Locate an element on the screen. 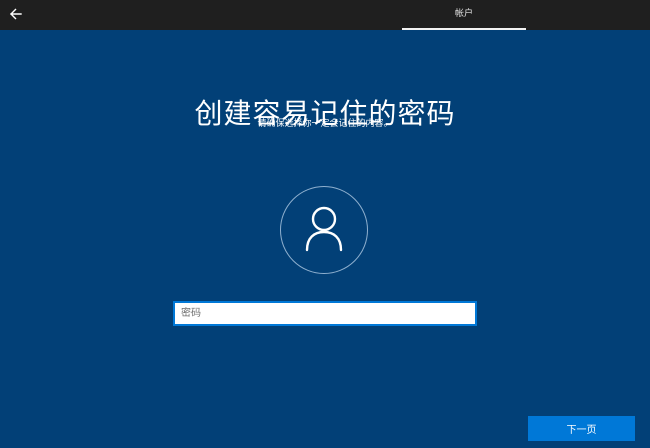 Image resolution: width=650 pixels, height=448 pixels. avatar is located at coordinates (324, 230).